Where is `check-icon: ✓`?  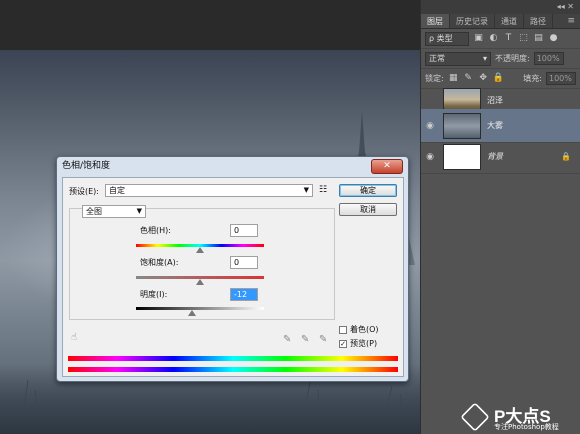 check-icon: ✓ is located at coordinates (343, 343).